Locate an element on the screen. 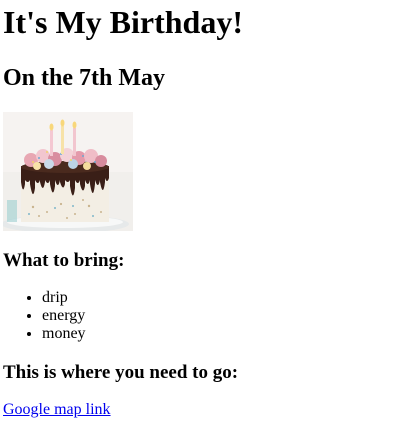 This screenshot has width=412, height=447. list-item: energy is located at coordinates (227, 316).